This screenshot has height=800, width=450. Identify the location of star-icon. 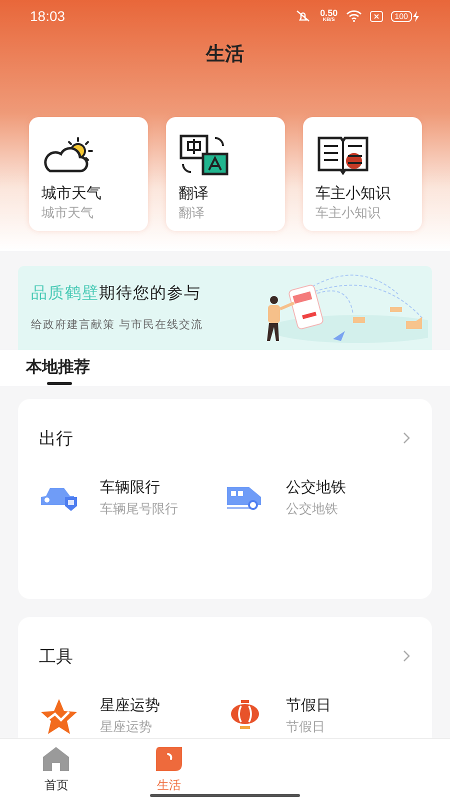
(59, 716).